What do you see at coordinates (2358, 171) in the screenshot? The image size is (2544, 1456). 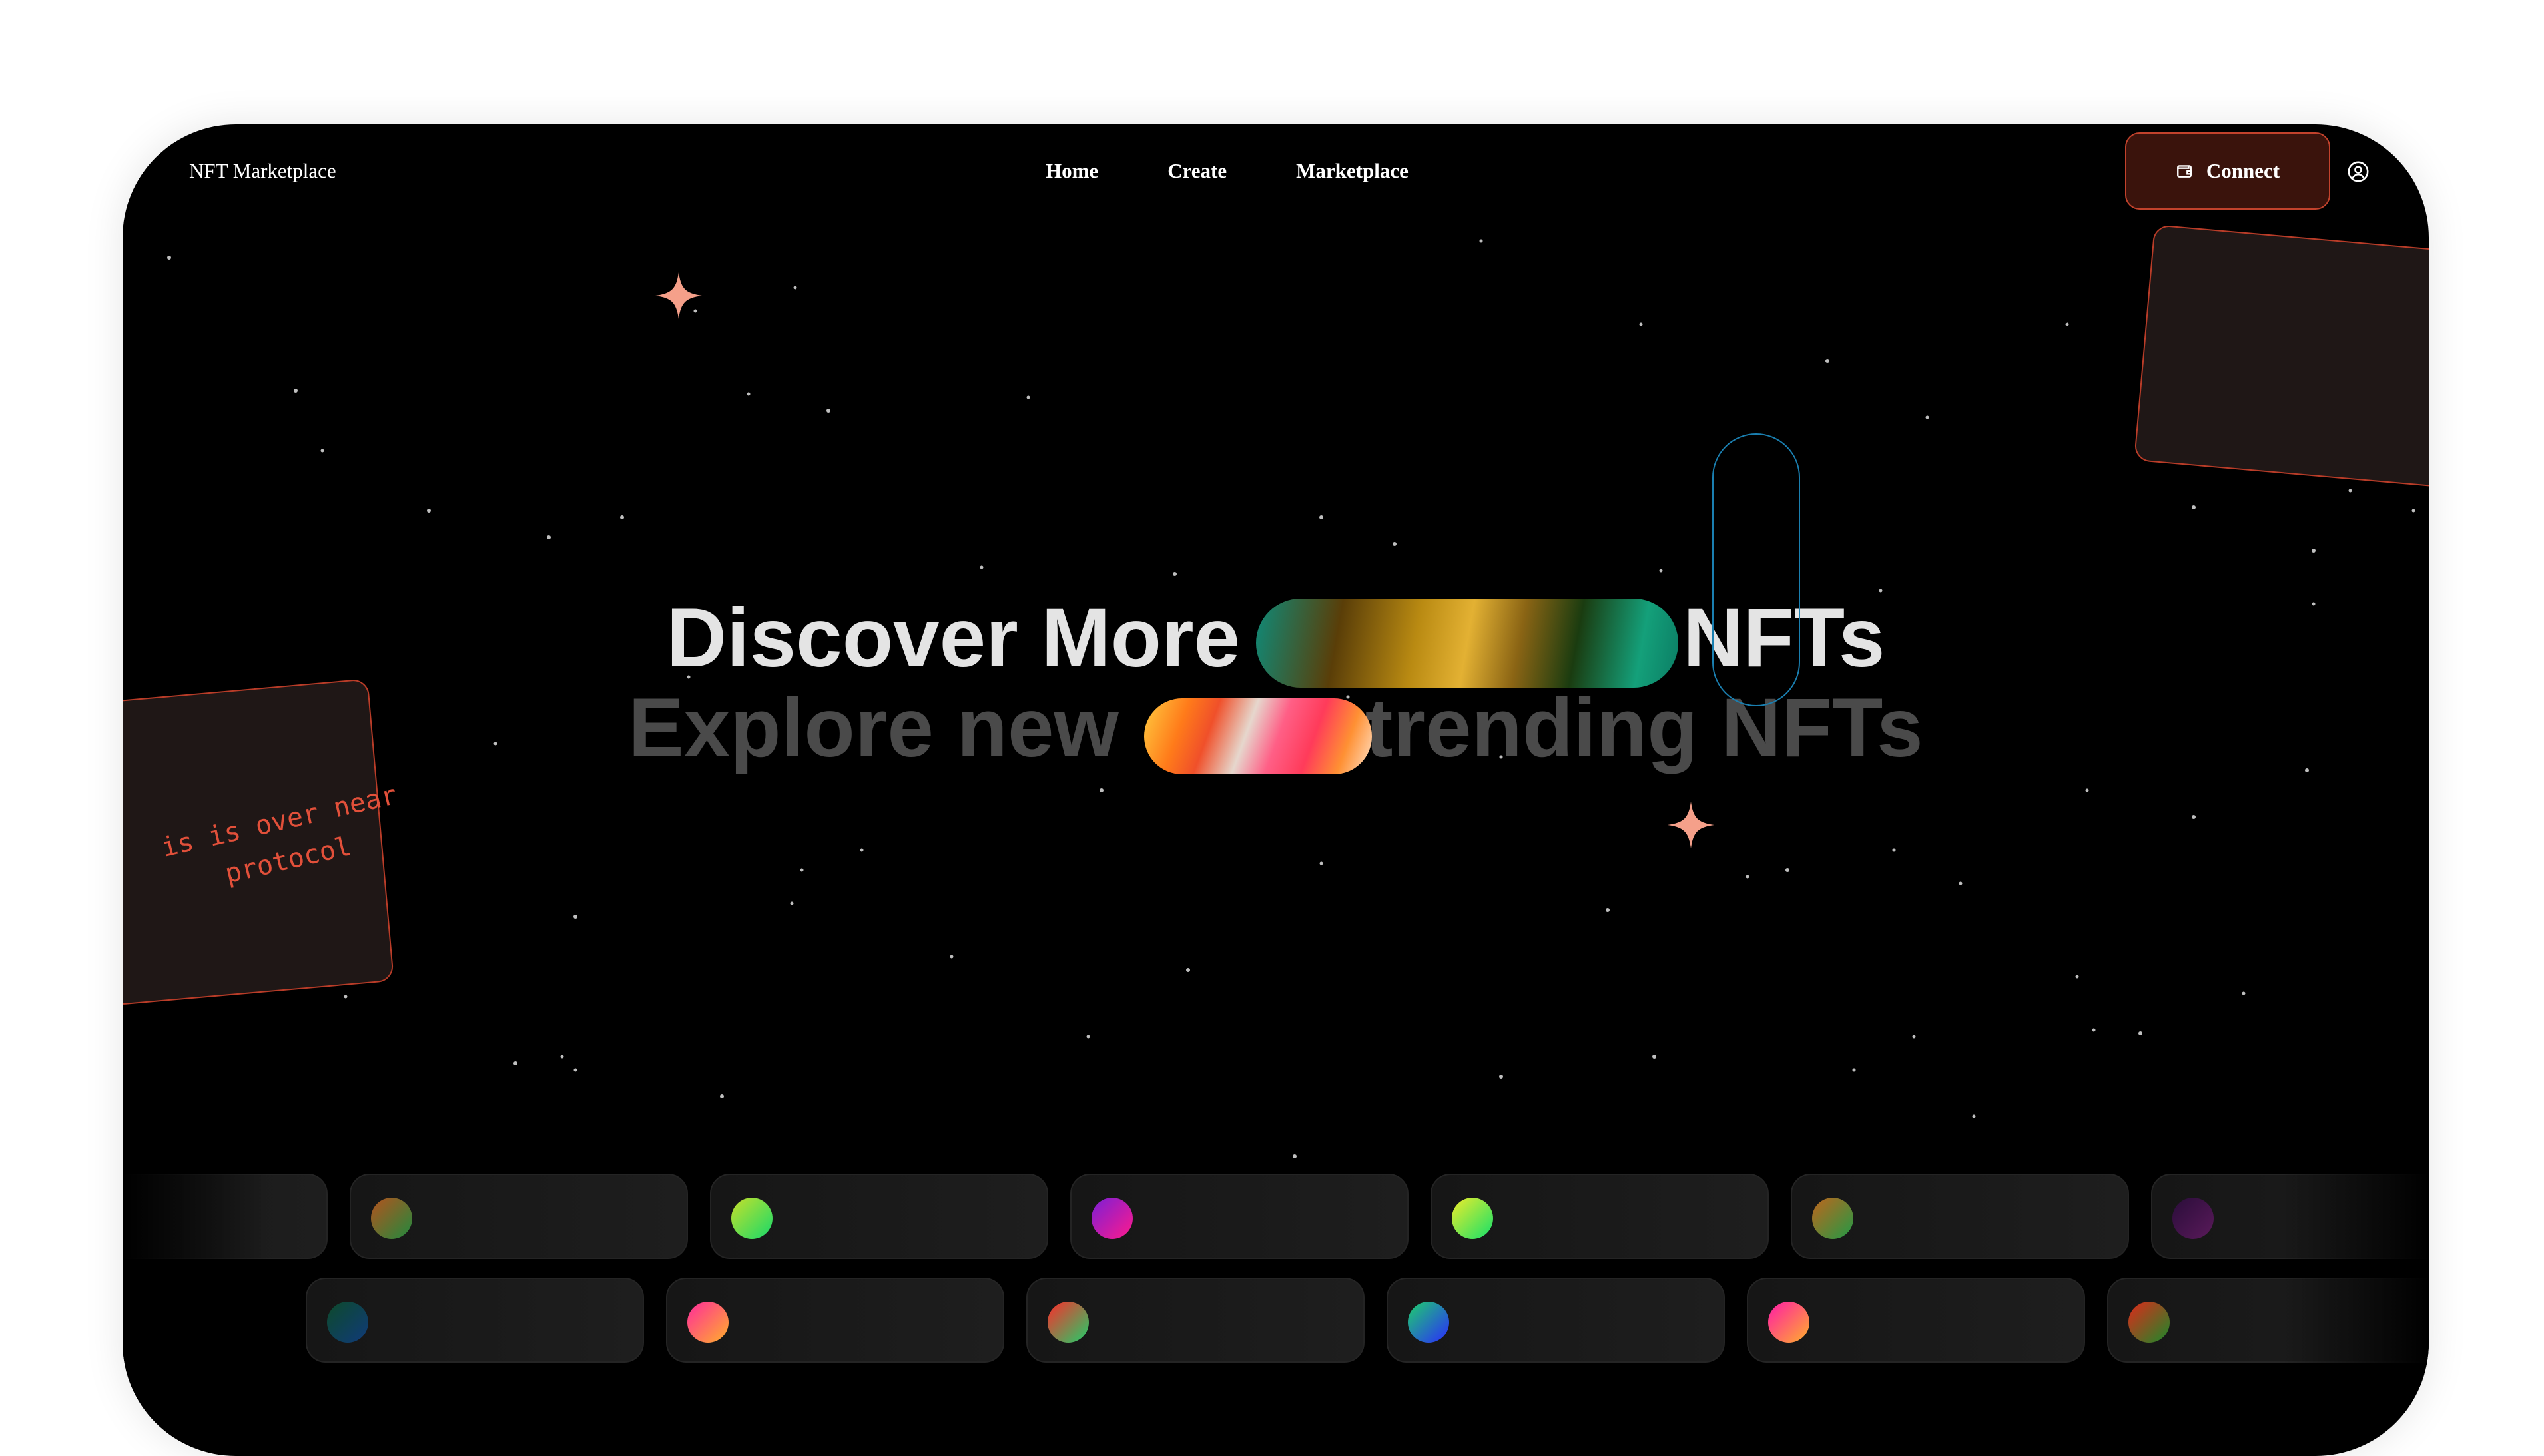 I see `user-circle-icon` at bounding box center [2358, 171].